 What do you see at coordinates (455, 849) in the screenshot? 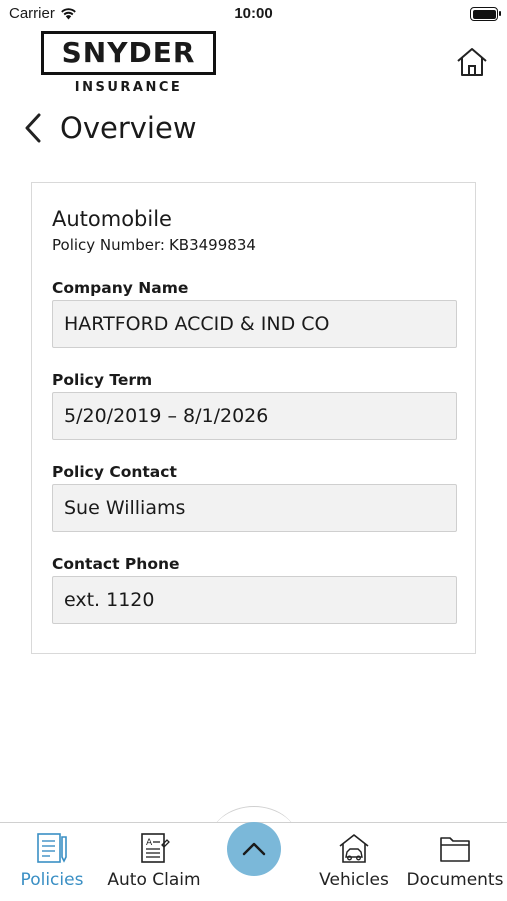
I see `documents-icon` at bounding box center [455, 849].